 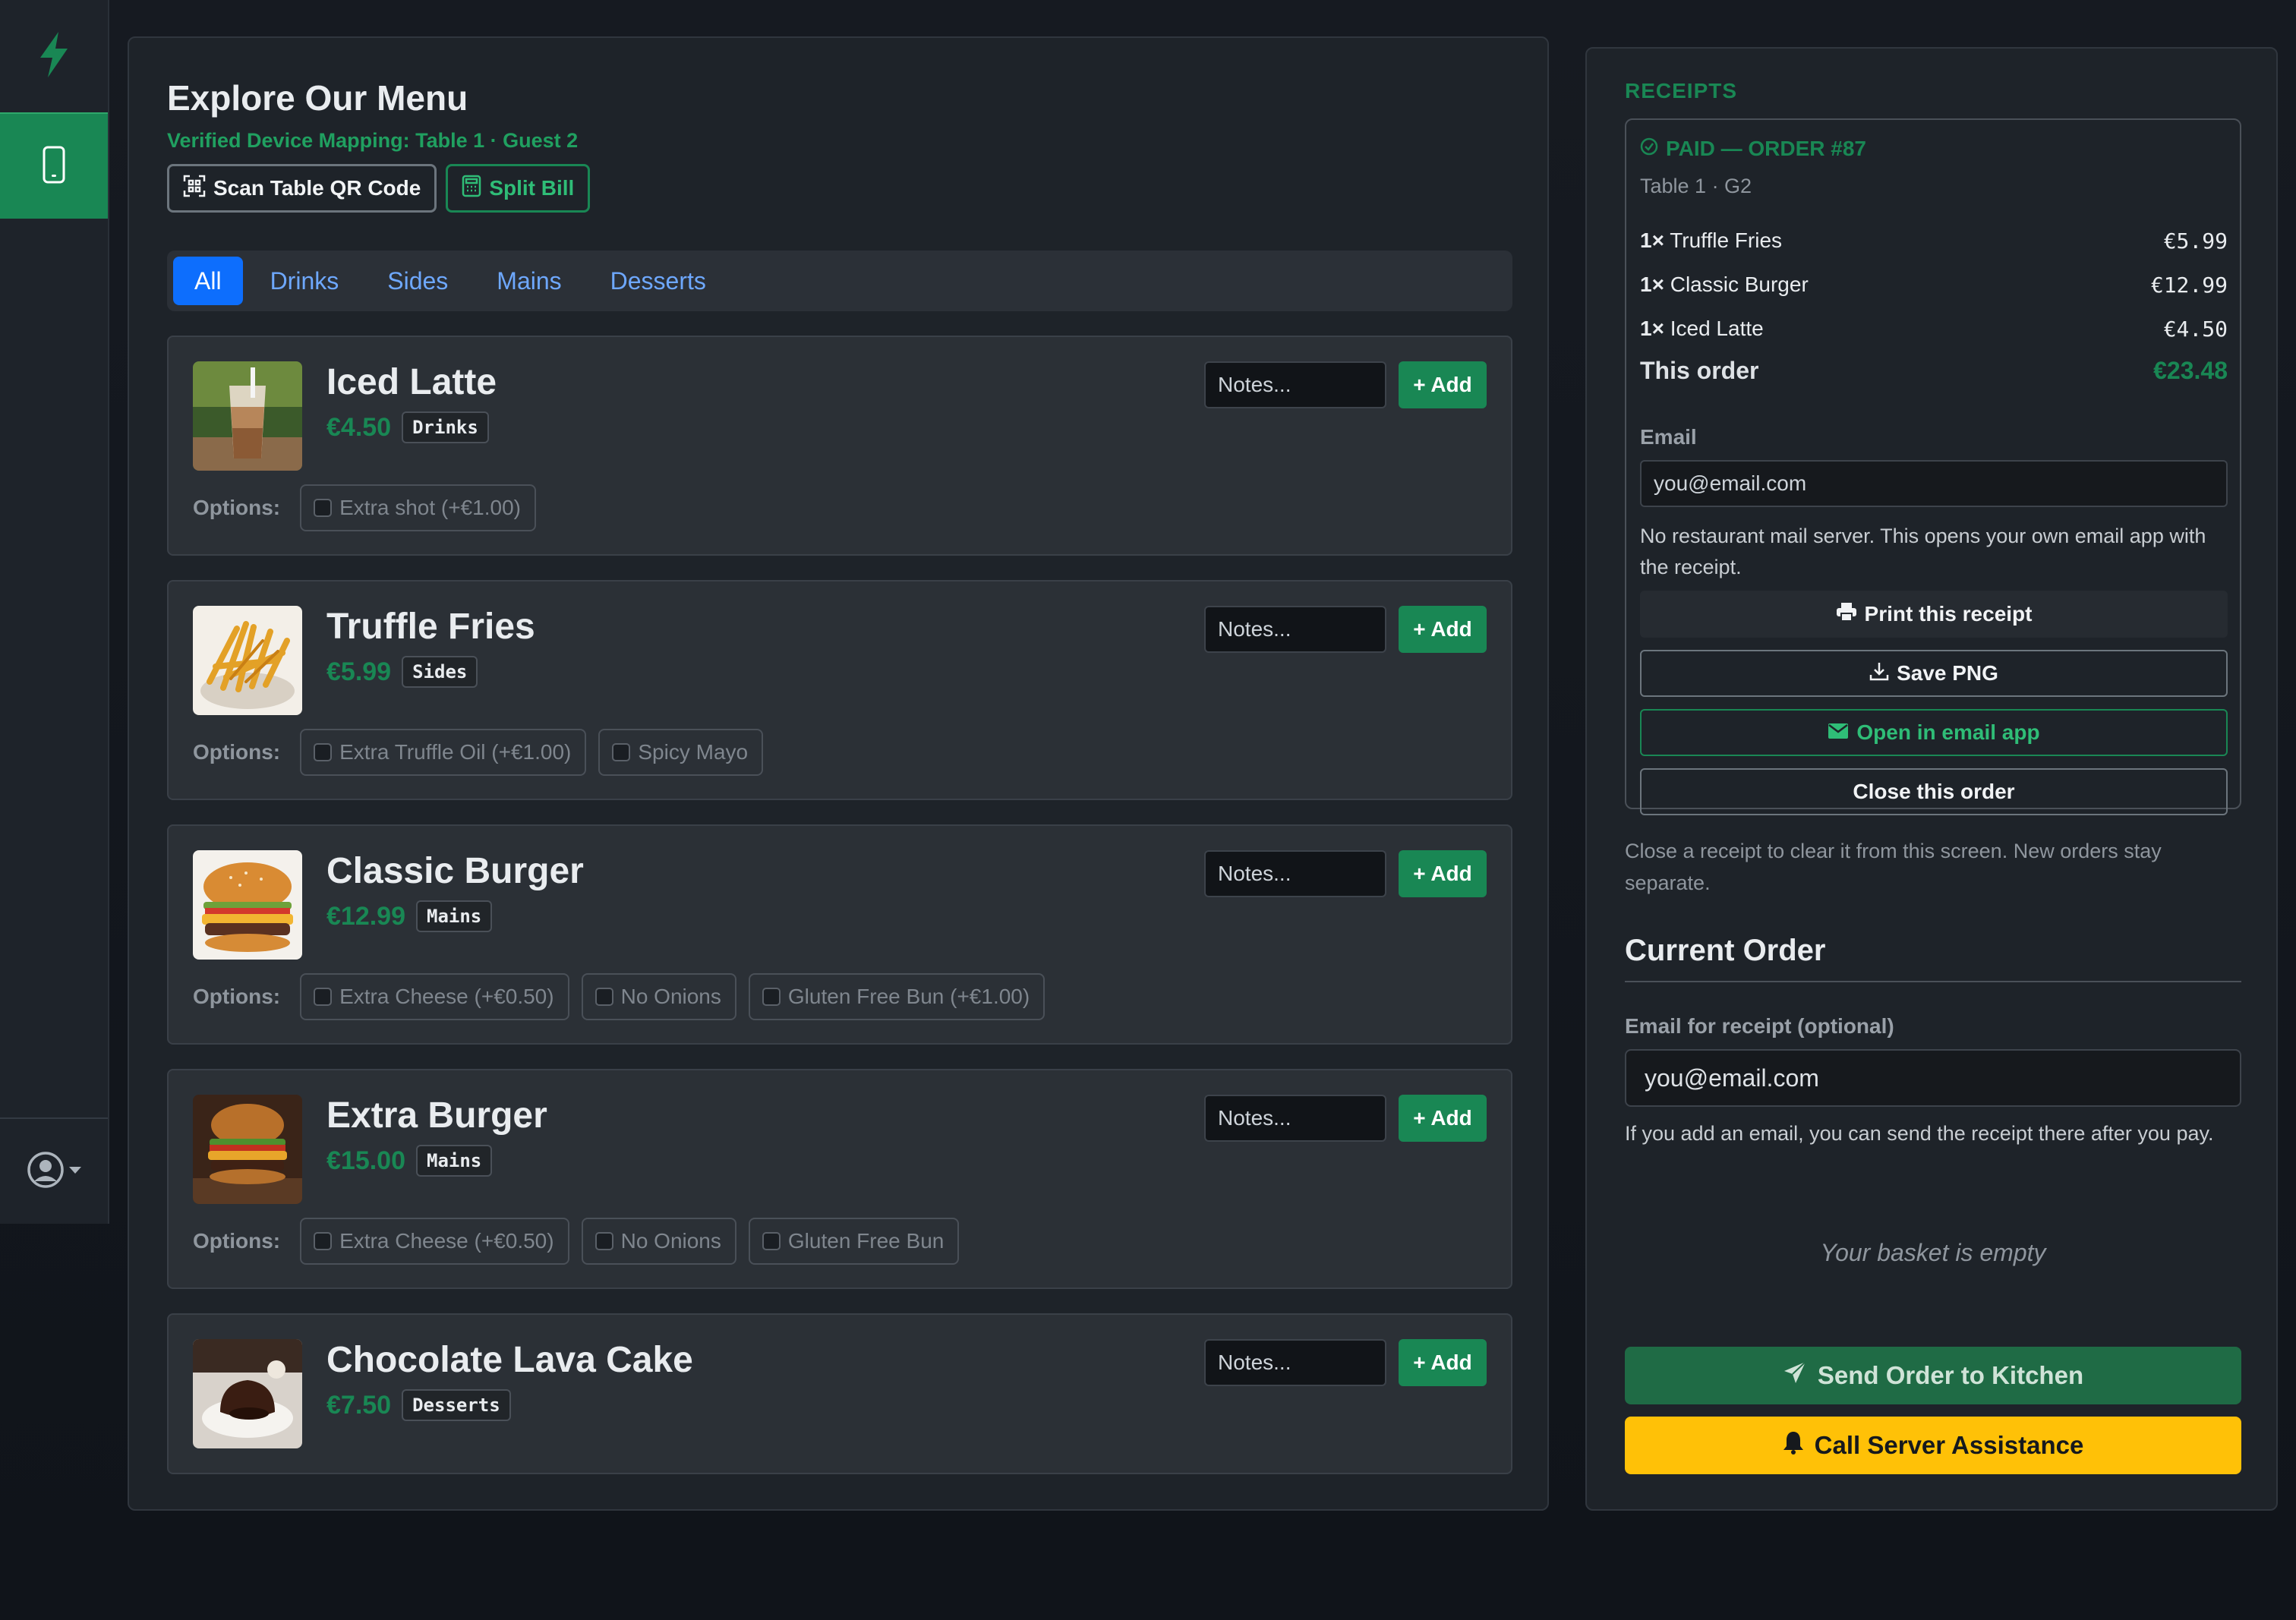 I want to click on option-label: No Onions, so click(x=670, y=1241).